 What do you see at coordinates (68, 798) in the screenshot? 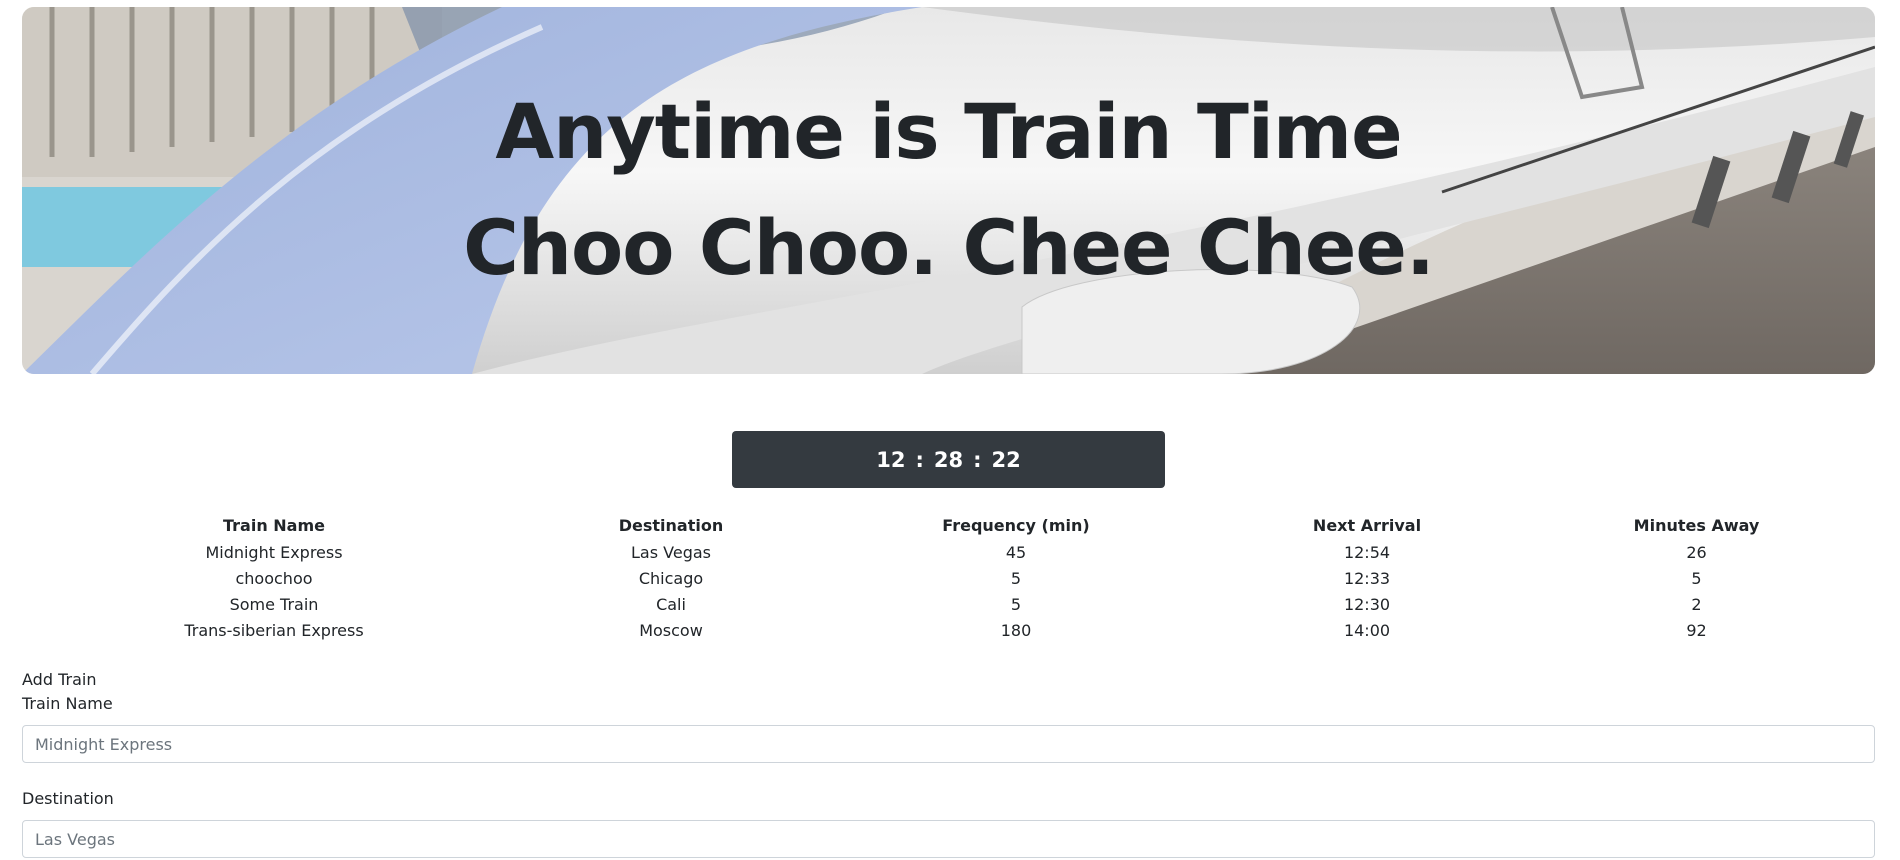
I see `destination-label: Destination` at bounding box center [68, 798].